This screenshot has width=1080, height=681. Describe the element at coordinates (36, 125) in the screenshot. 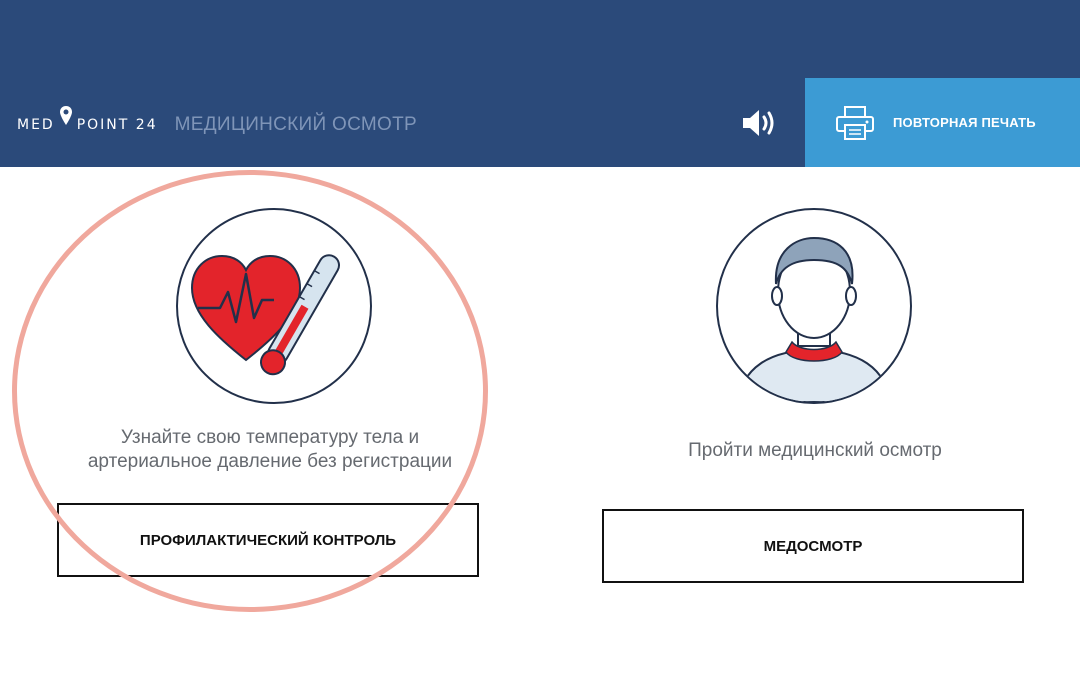

I see `logo-text-med: MED` at that location.